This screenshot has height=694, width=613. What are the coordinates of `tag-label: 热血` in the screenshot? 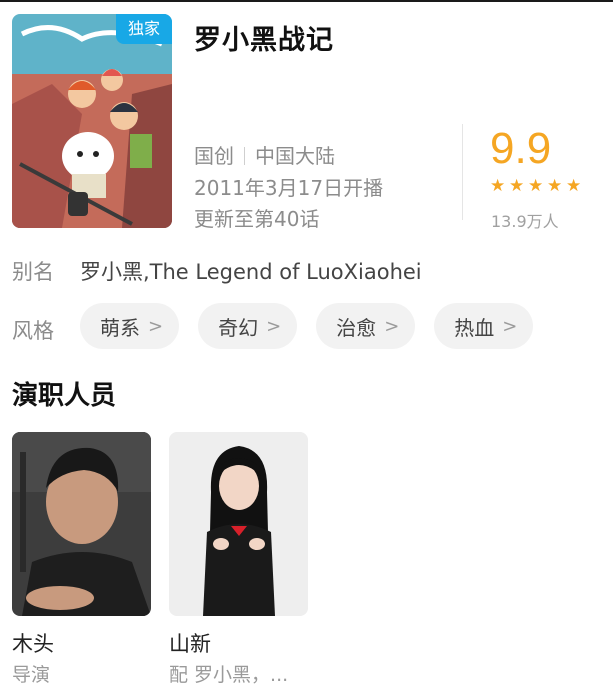 It's located at (474, 327).